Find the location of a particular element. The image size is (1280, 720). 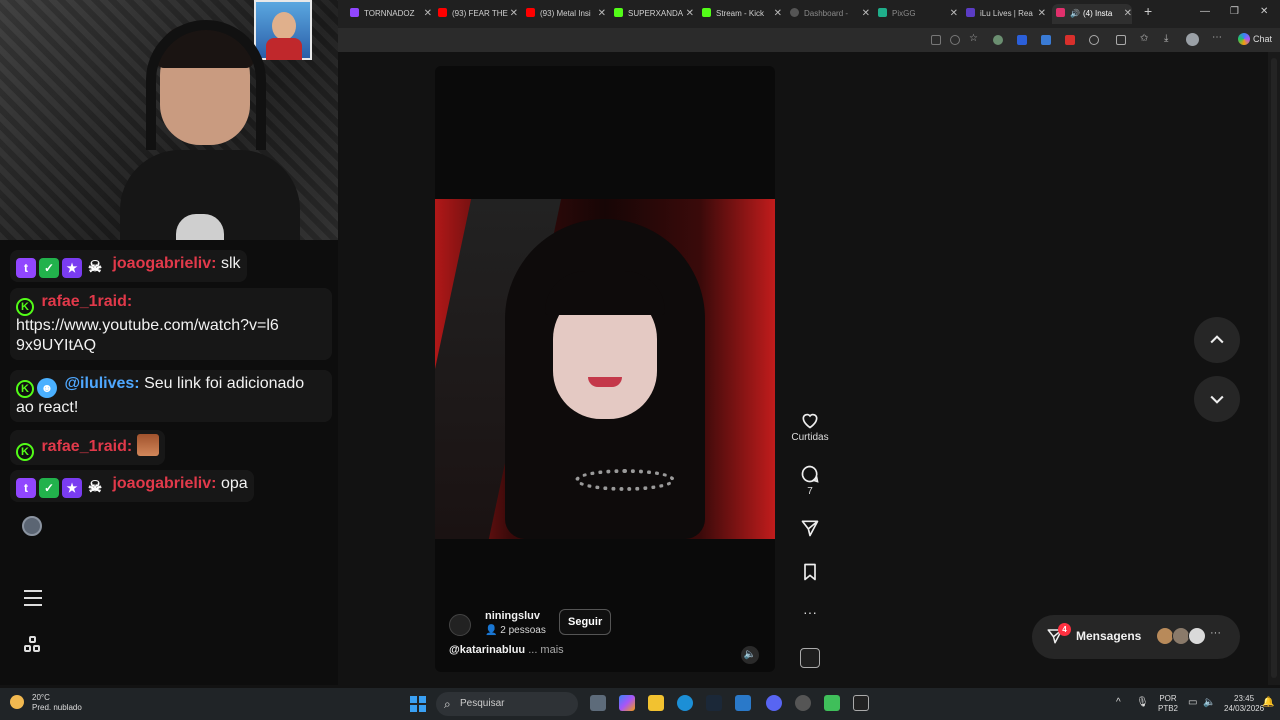

apps-icon is located at coordinates (936, 40).